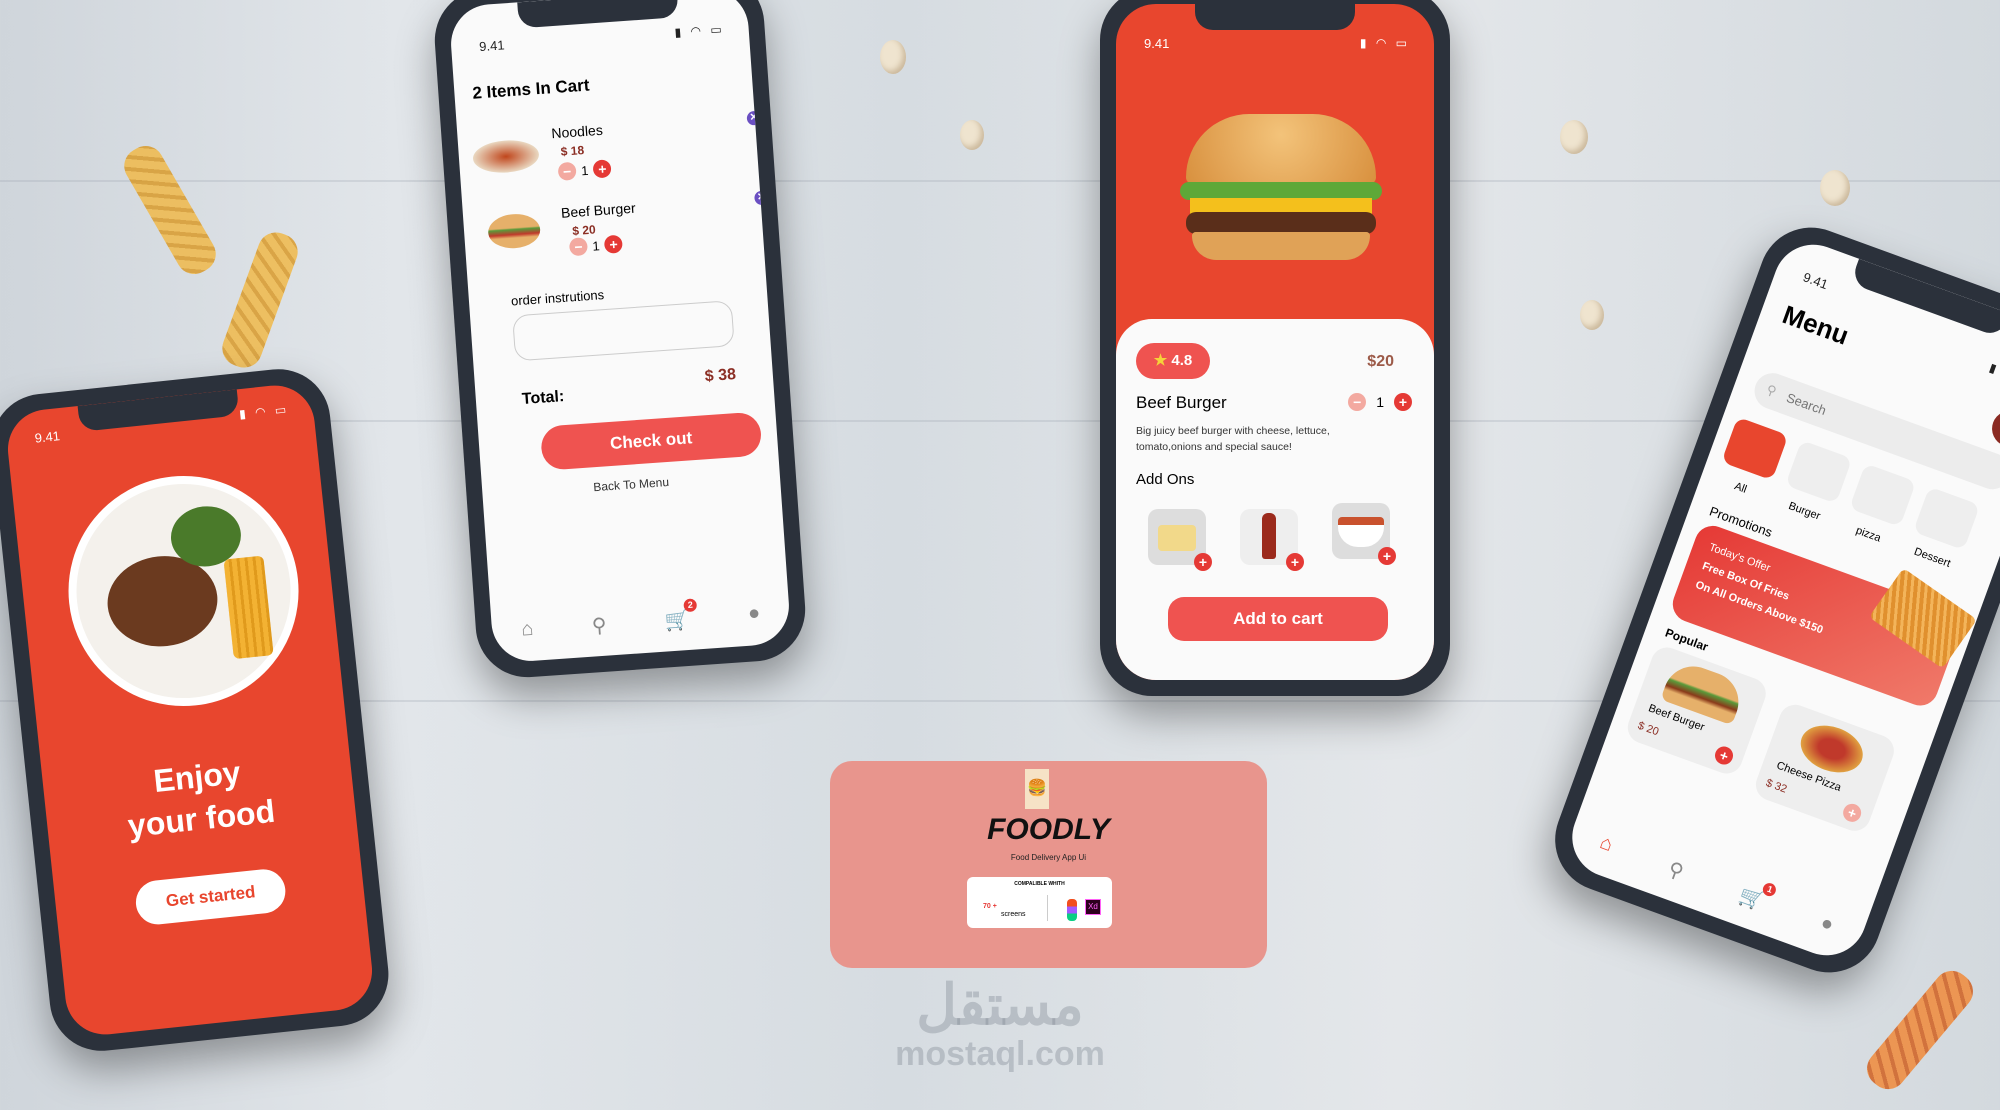  What do you see at coordinates (210, 897) in the screenshot?
I see `get-started-button: Get started` at bounding box center [210, 897].